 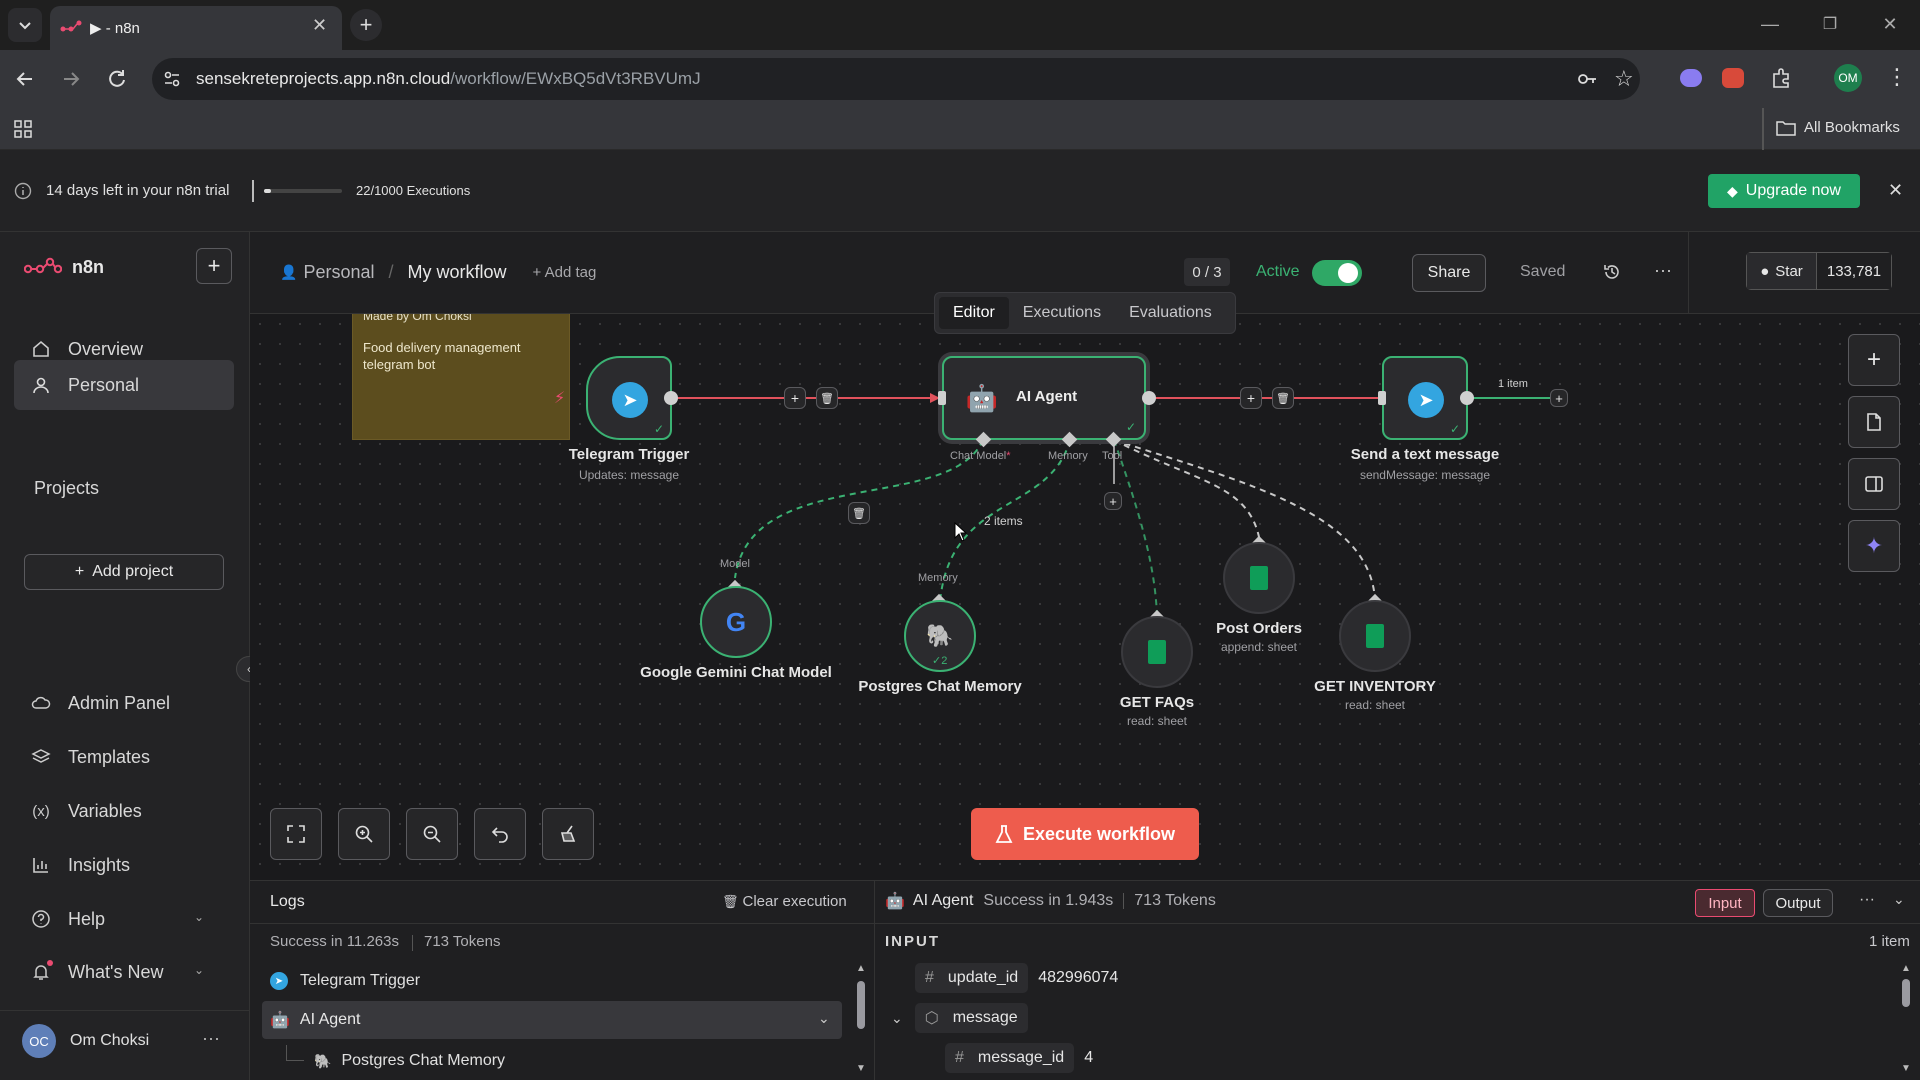 What do you see at coordinates (552, 1020) in the screenshot?
I see `log-entry-ai-agent: 🤖 AI Agent ⌄` at bounding box center [552, 1020].